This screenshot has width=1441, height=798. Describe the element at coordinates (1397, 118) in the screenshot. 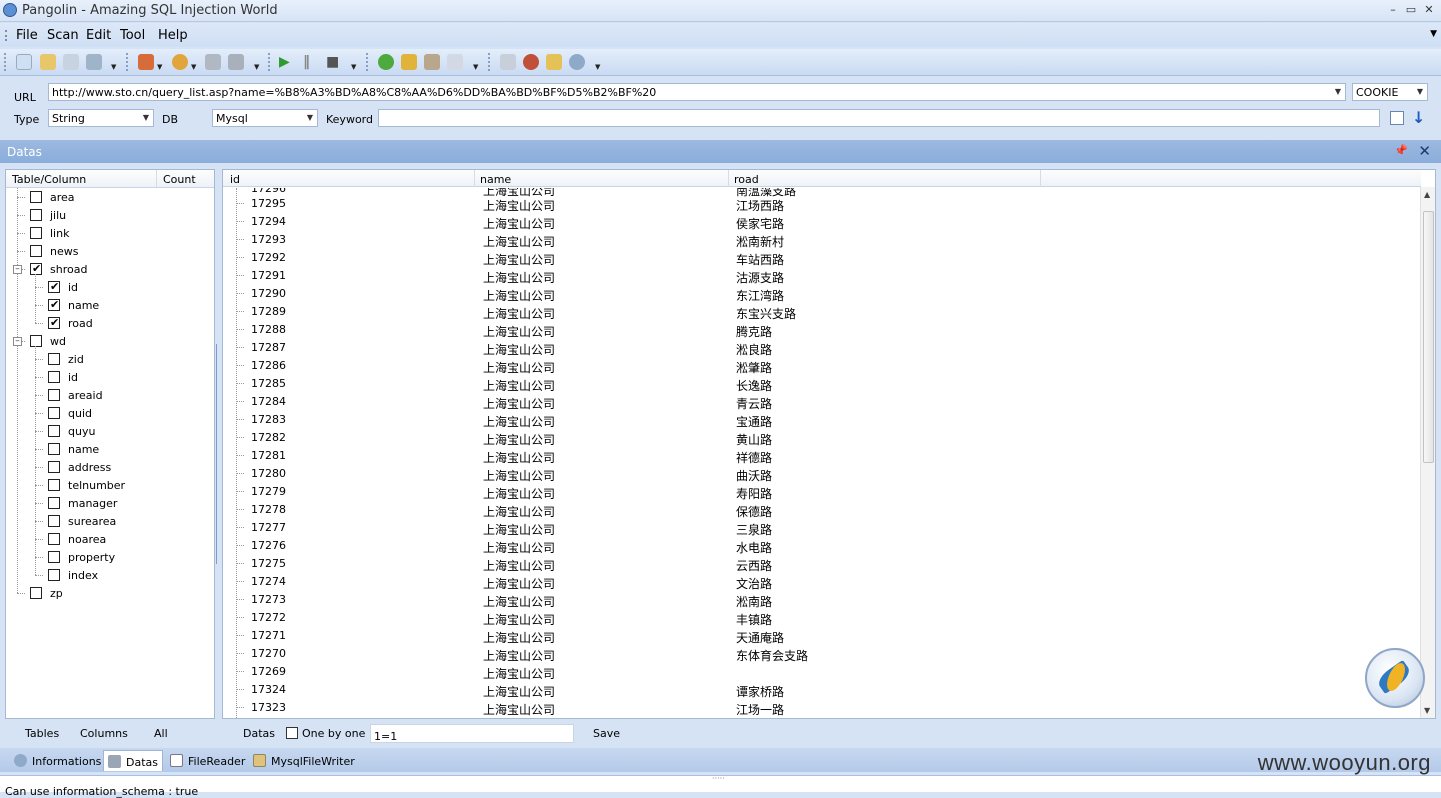

I see `grid-options-icon` at that location.